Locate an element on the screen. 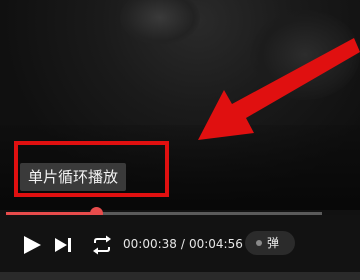  next-icon is located at coordinates (63, 245).